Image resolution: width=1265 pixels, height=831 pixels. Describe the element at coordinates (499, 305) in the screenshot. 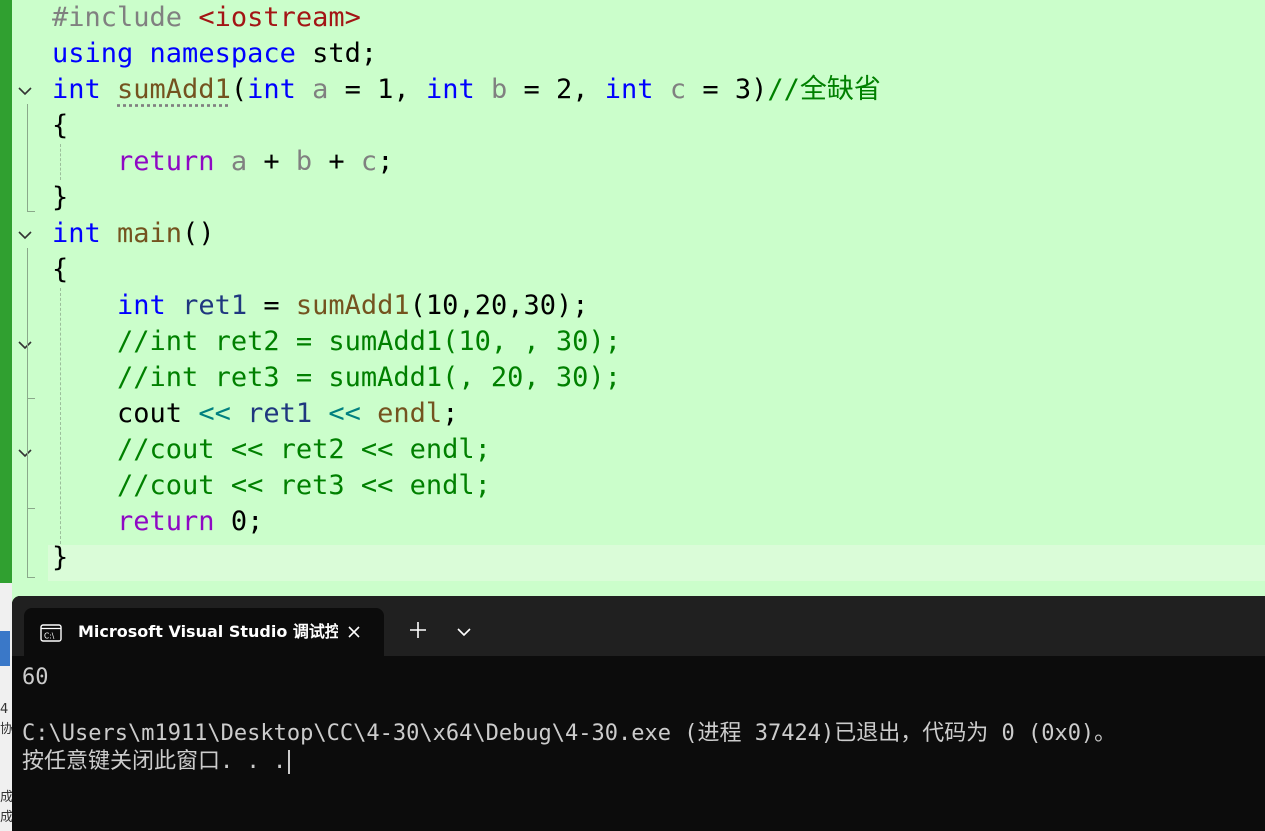

I see `code-token: (10,20,30);` at that location.